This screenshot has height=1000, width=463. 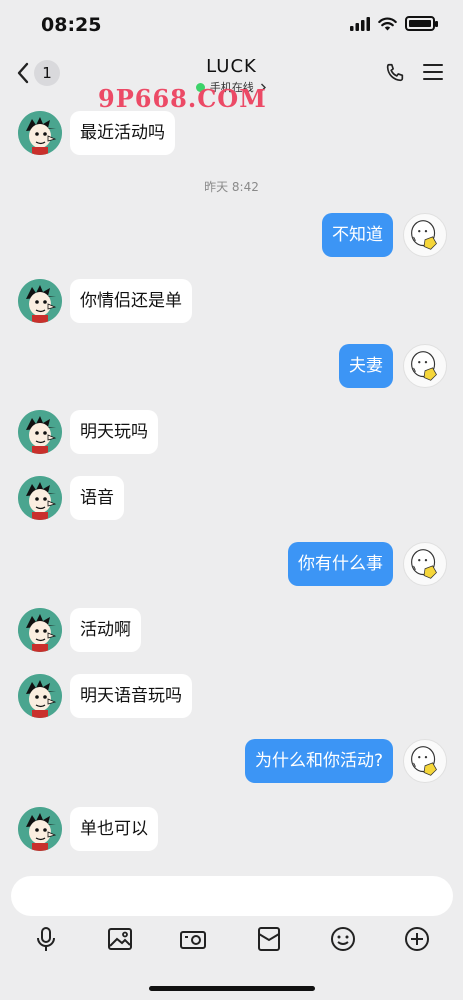 I want to click on chat-header: 1 LUCK 手机在线 9P668.COM, so click(x=231, y=80).